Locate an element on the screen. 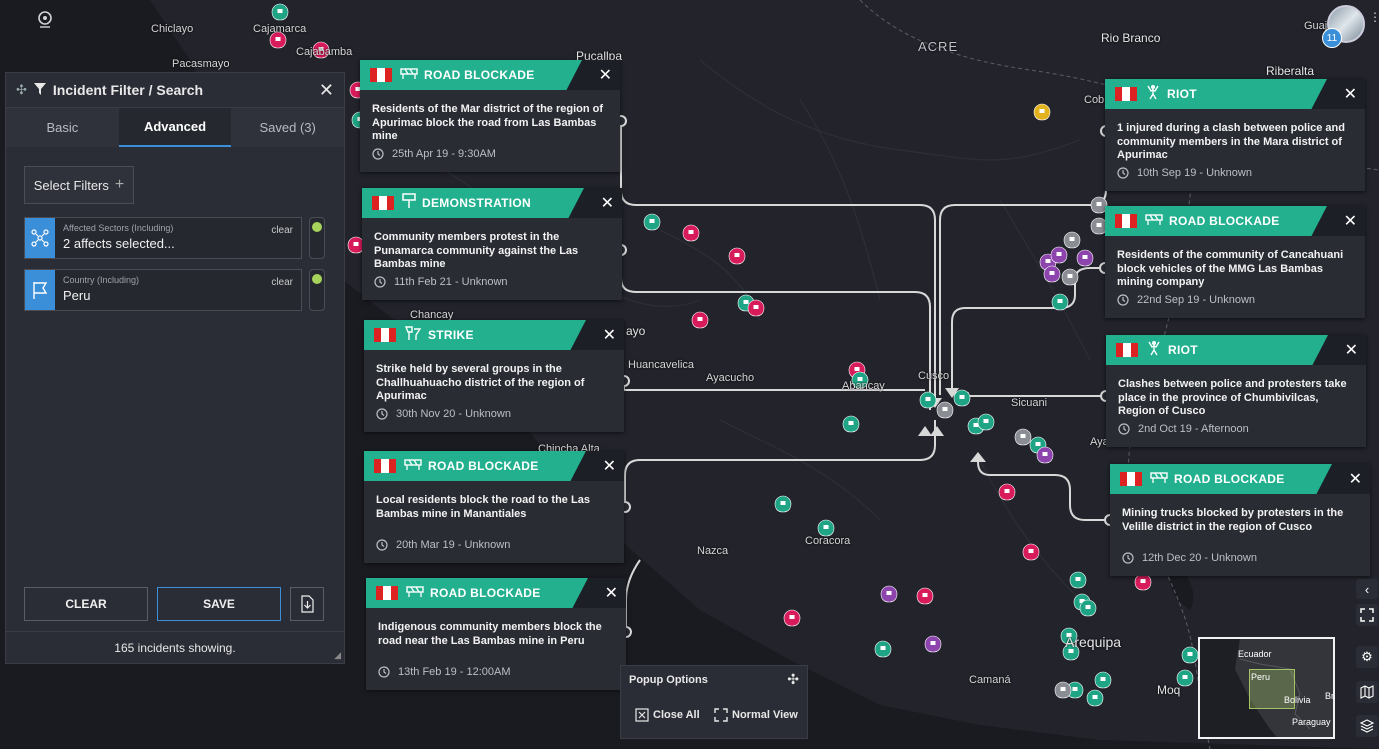  filter-icon is located at coordinates (40, 90).